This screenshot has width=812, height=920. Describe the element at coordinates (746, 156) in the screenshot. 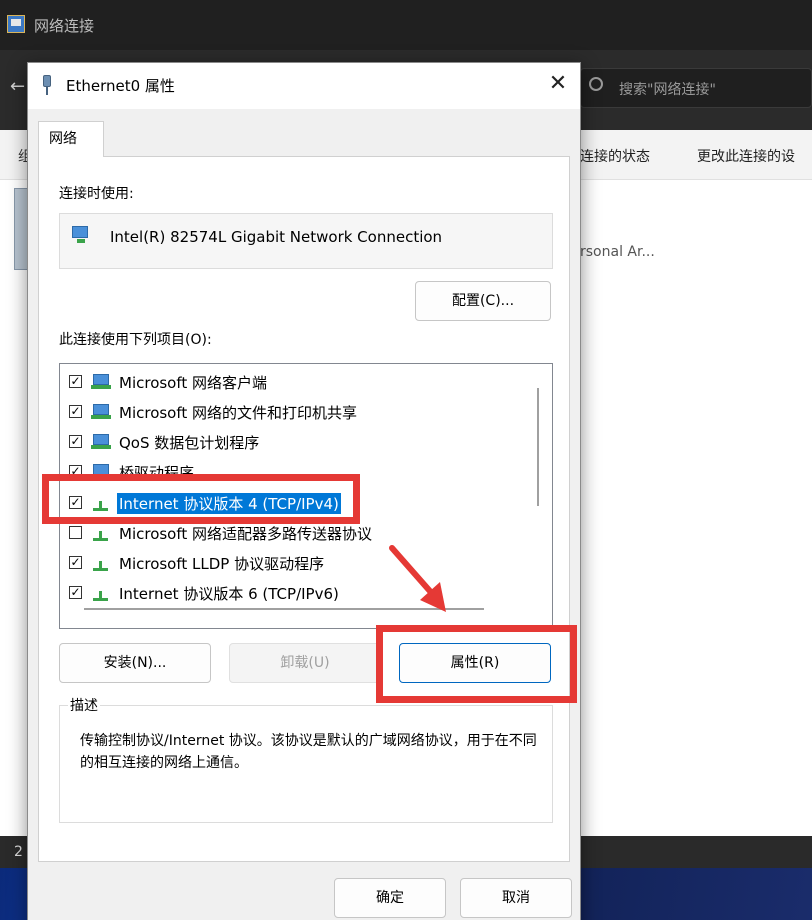

I see `bg-cmd-change-settings: 更改此连接的设` at that location.